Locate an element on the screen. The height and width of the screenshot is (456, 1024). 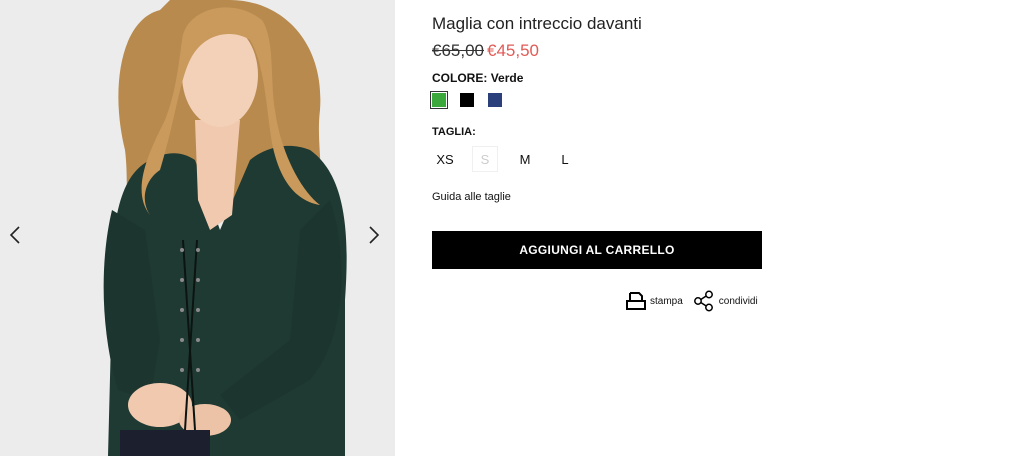
size-label: TAGLIA: is located at coordinates (454, 132).